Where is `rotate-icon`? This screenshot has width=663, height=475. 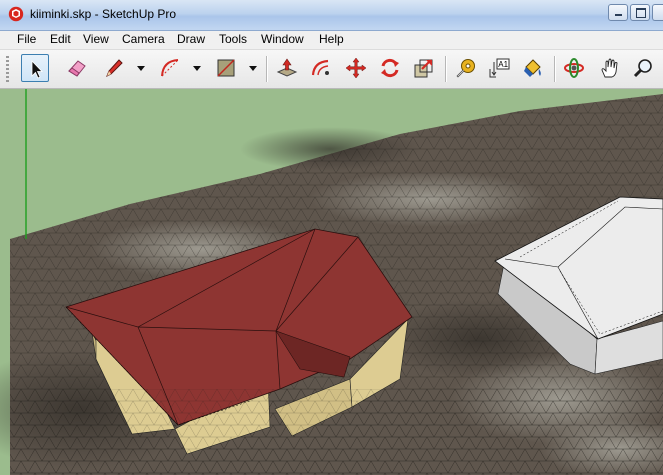
rotate-icon is located at coordinates (390, 68).